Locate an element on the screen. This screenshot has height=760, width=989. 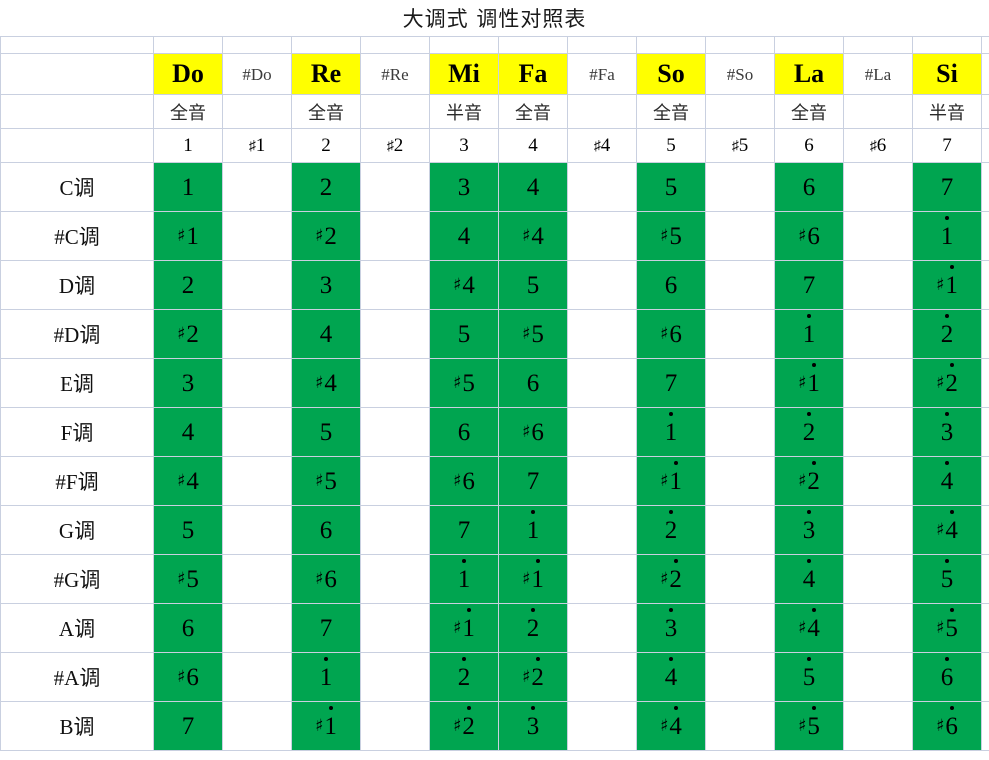
degree-number: 4 is located at coordinates (605, 145).